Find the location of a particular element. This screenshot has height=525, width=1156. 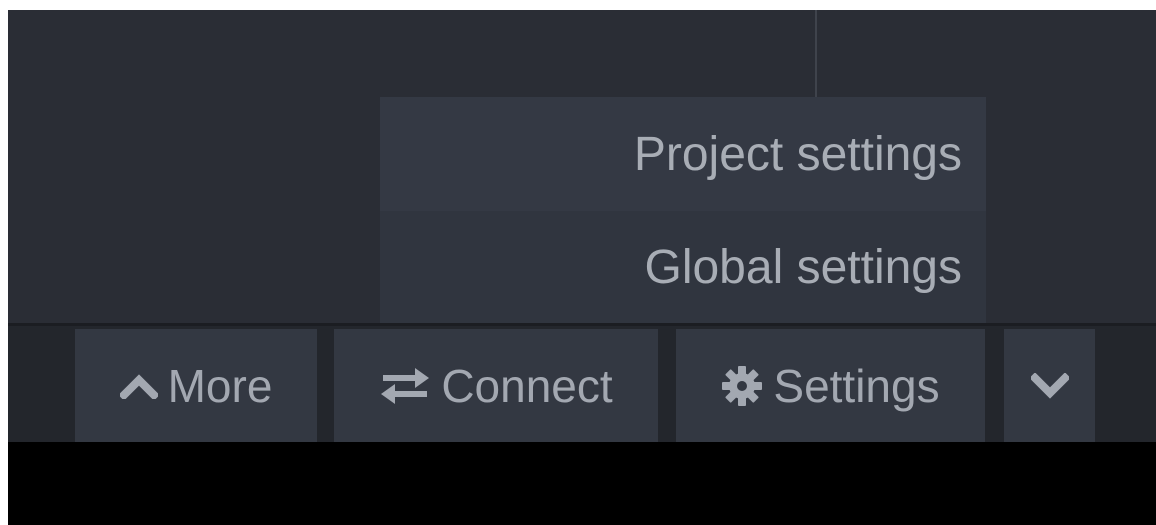

settings-button-label: Settings is located at coordinates (856, 385).